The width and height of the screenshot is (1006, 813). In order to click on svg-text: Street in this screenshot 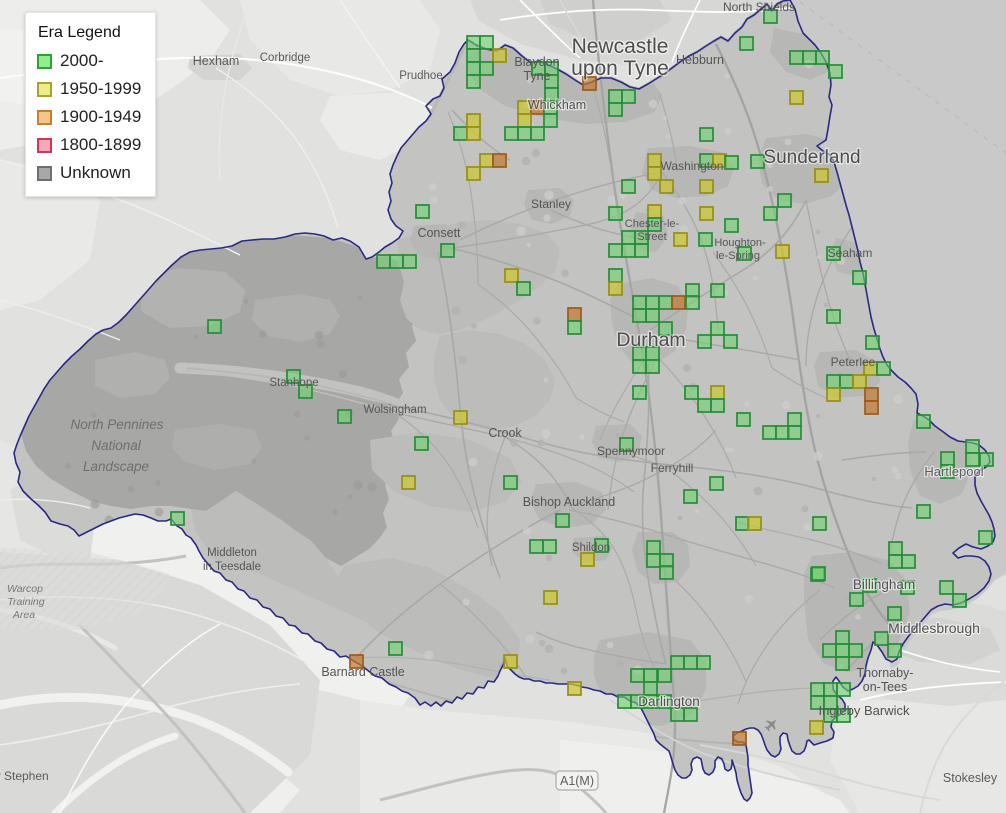, I will do `click(651, 237)`.